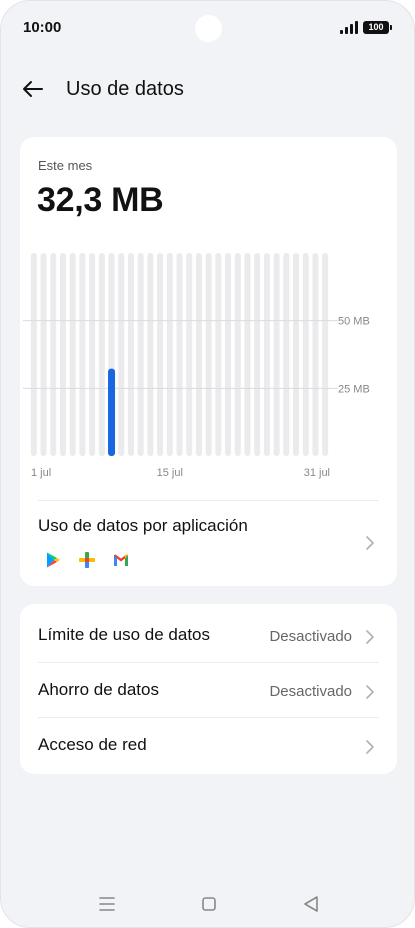 The height and width of the screenshot is (928, 415). Describe the element at coordinates (354, 389) in the screenshot. I see `chart-y-tick-label: 25 MB` at that location.